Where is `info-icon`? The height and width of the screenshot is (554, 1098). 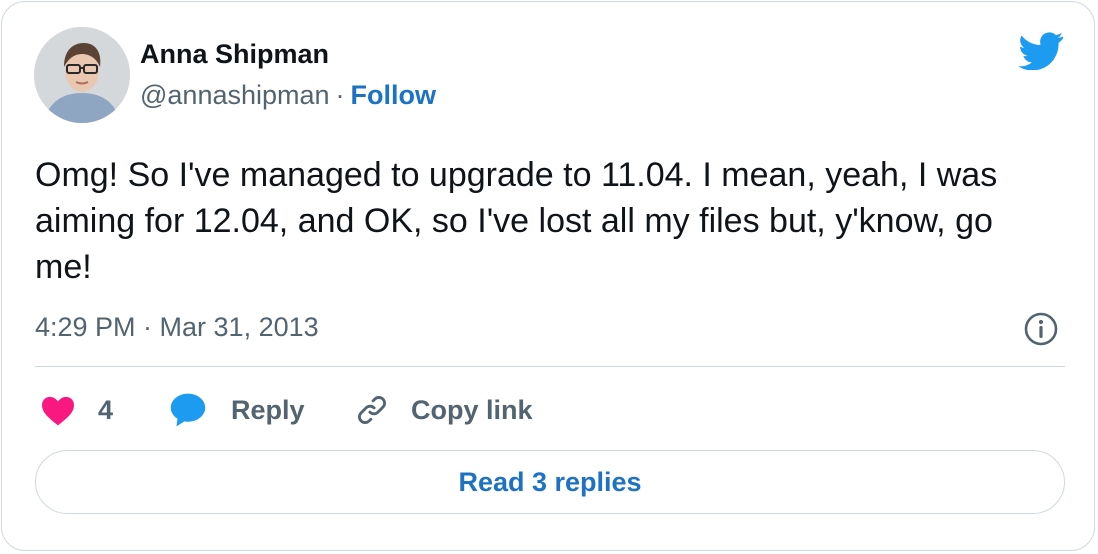
info-icon is located at coordinates (1041, 329).